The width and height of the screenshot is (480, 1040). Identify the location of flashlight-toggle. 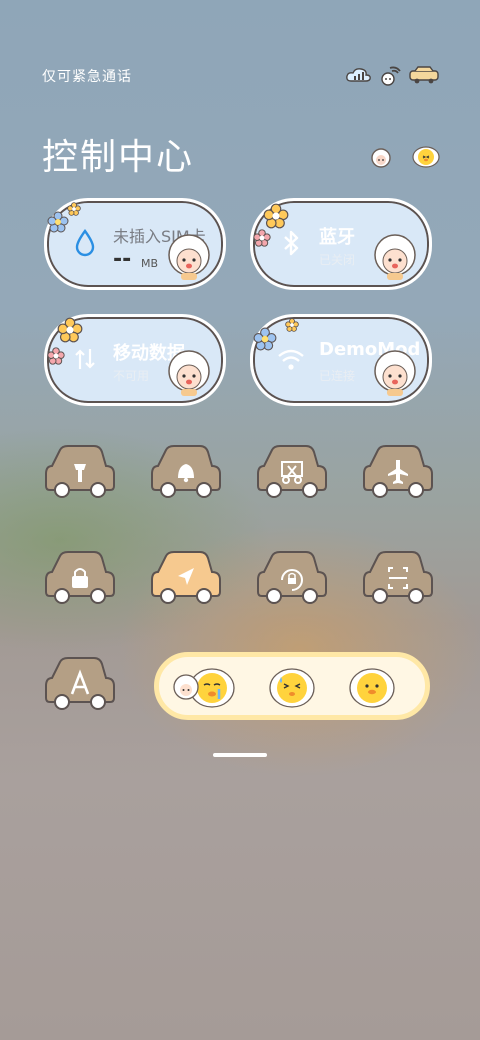
(80, 472).